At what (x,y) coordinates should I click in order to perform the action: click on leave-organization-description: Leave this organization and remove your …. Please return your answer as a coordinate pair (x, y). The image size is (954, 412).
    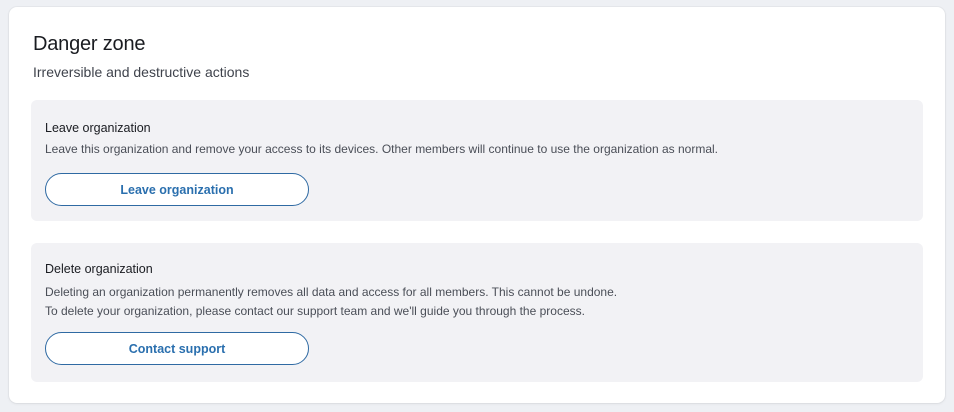
    Looking at the image, I should click on (382, 149).